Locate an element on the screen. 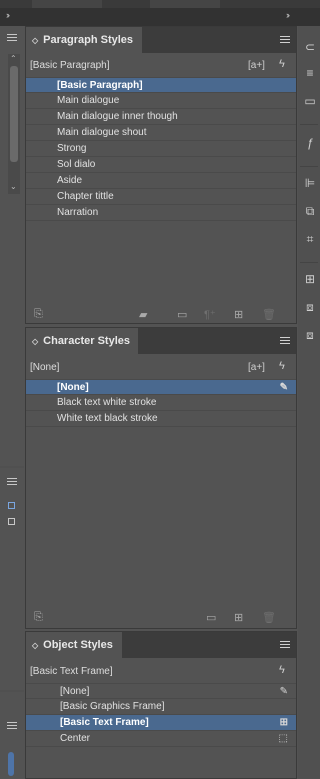  align-icon: ⊫ is located at coordinates (310, 183).